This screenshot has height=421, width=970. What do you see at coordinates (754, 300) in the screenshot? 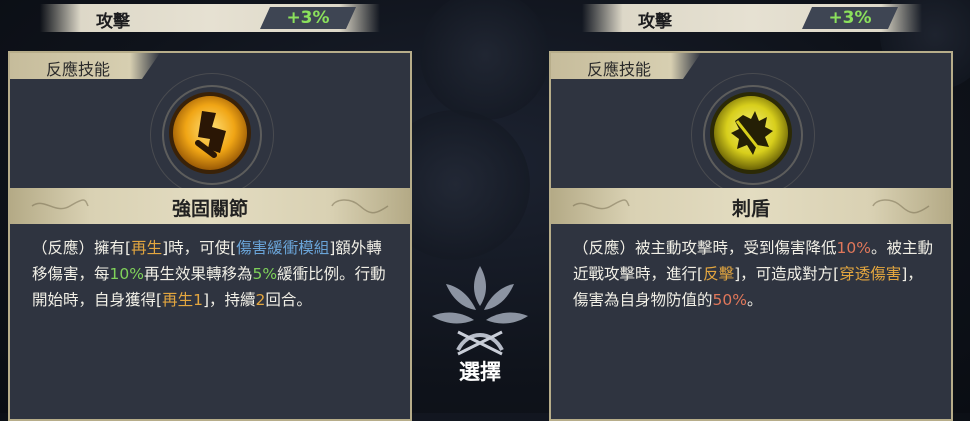
I see `description-segment: 。` at bounding box center [754, 300].